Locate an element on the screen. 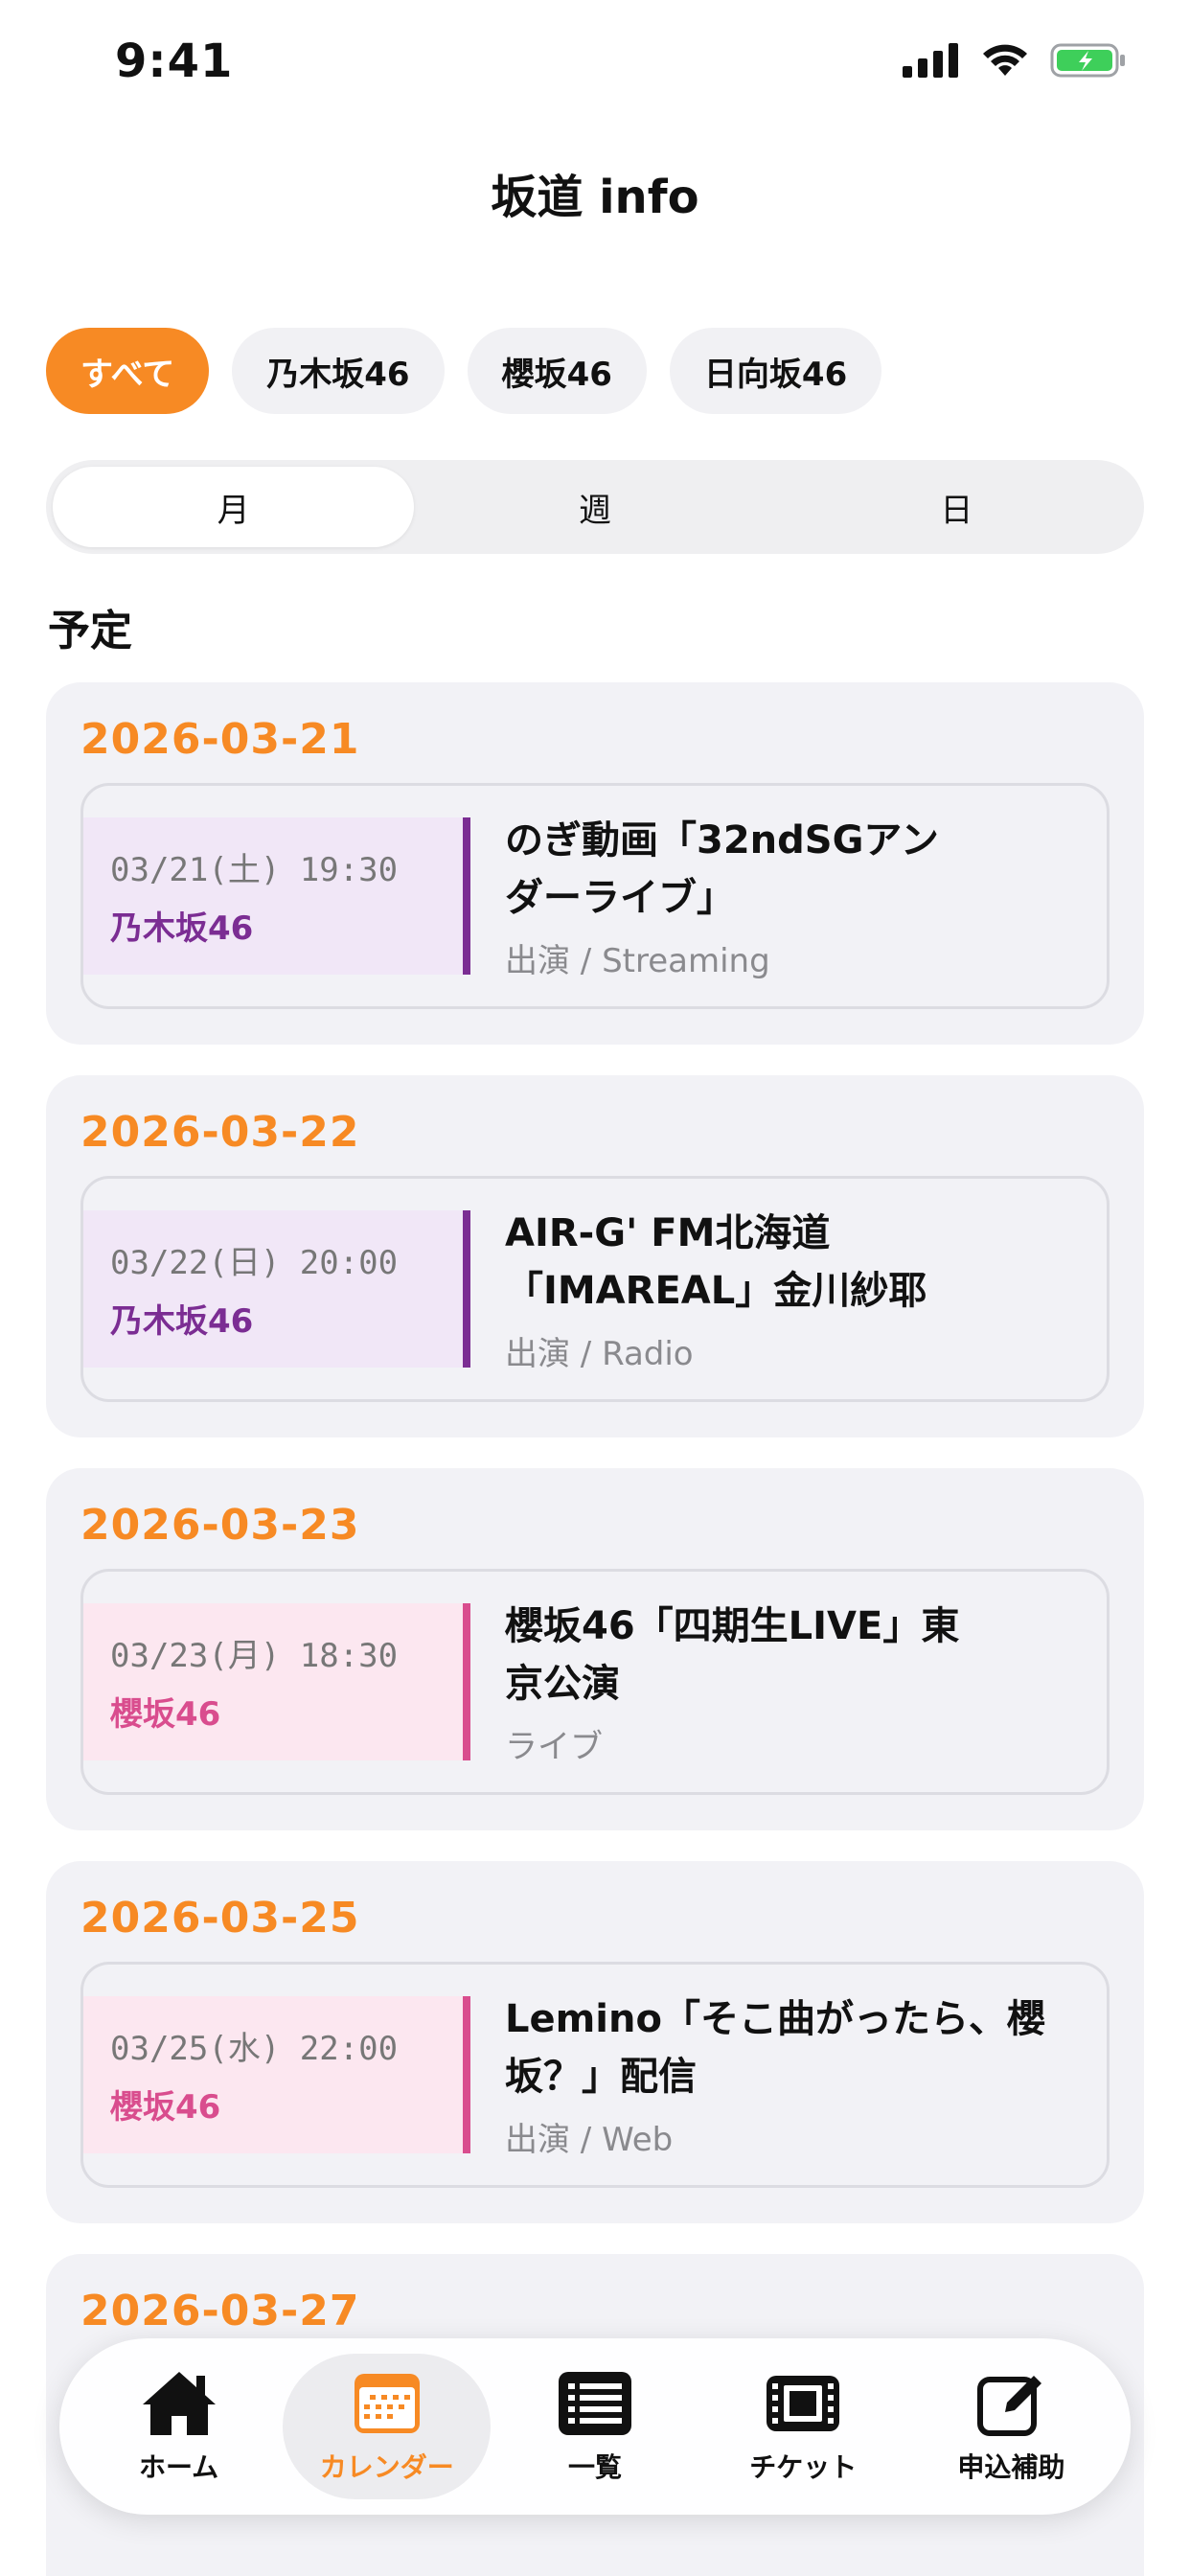 This screenshot has width=1190, height=2576. event-title: 櫻坂46「四期生LIVE」東 京公演 is located at coordinates (792, 1655).